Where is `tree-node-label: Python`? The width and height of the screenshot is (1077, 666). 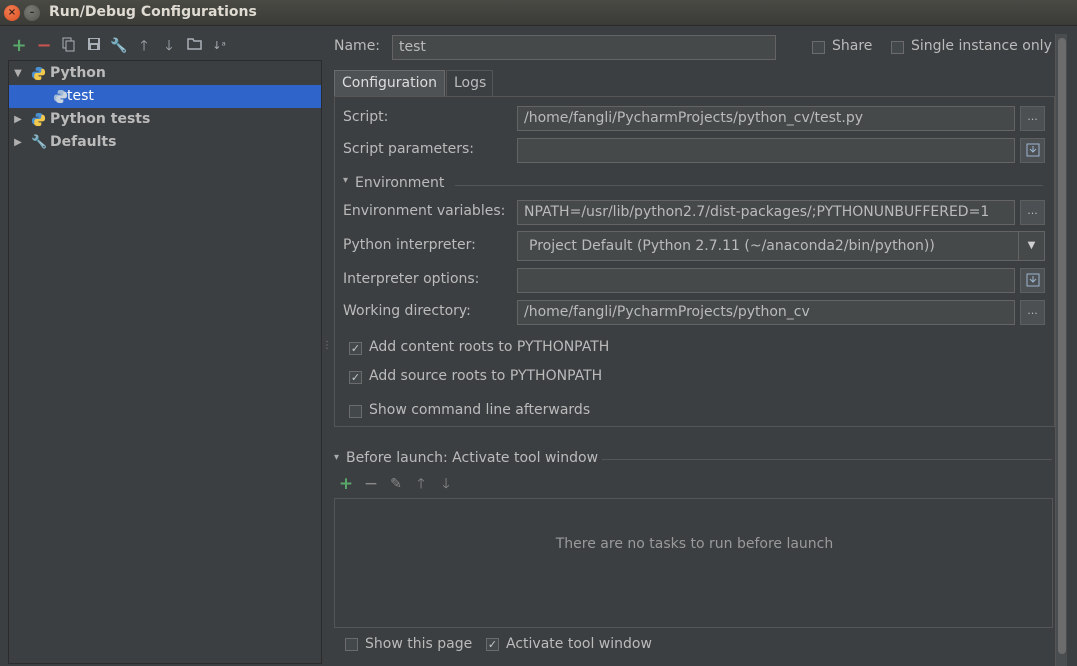 tree-node-label: Python is located at coordinates (78, 73).